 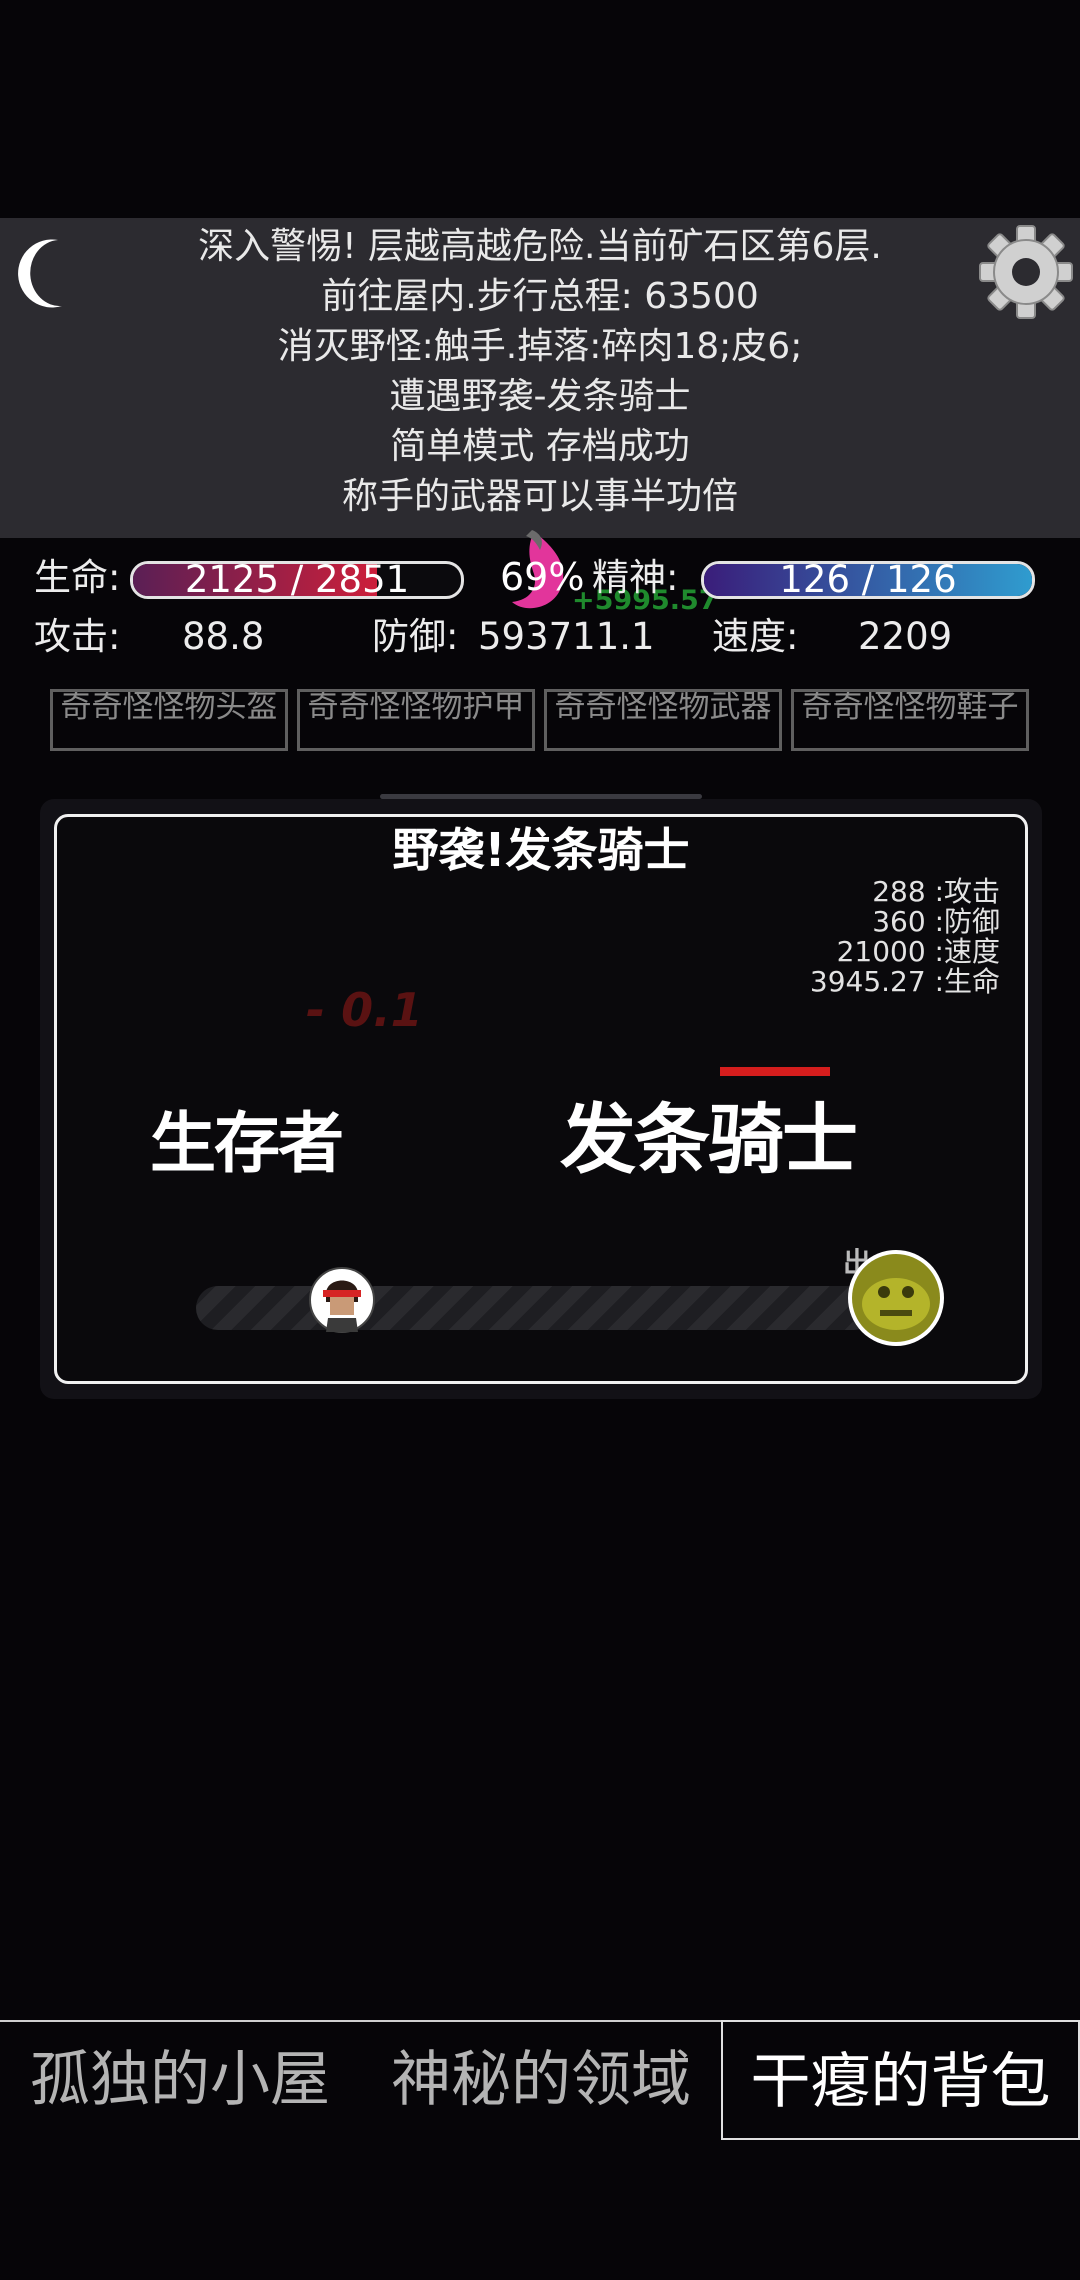 I want to click on speed-value: 2209, so click(x=905, y=636).